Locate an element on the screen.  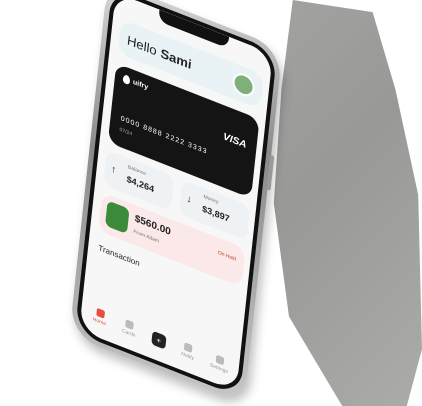
nav-cards: Cards is located at coordinates (129, 328).